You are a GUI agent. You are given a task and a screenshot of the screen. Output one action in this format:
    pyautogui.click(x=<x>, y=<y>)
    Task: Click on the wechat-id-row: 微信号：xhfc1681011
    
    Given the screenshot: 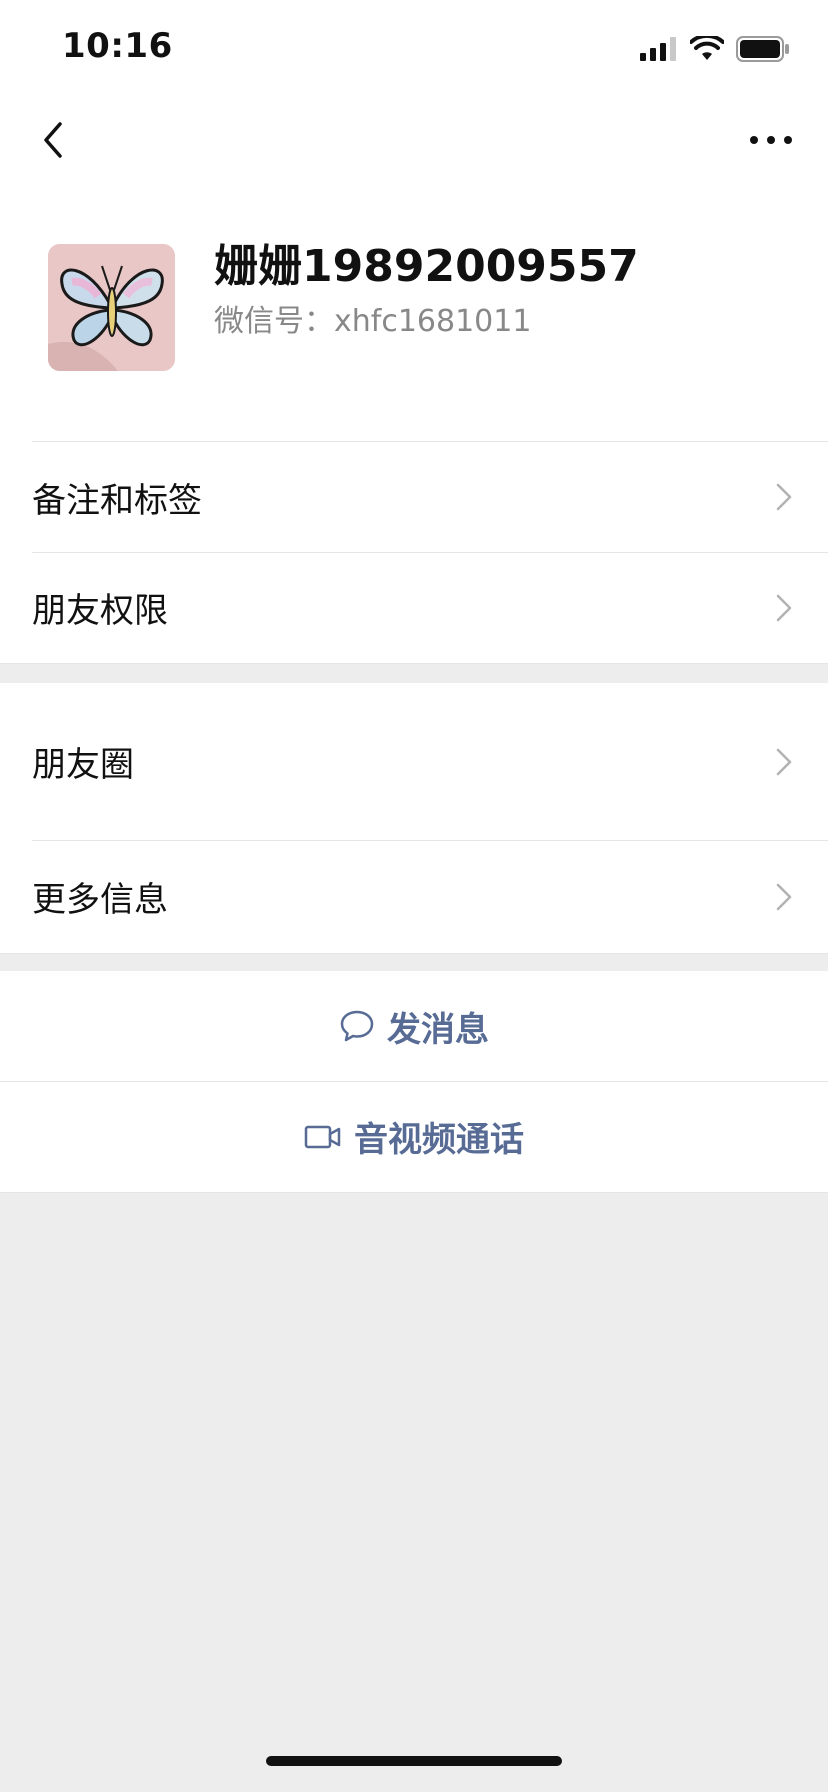 What is the action you would take?
    pyautogui.click(x=372, y=318)
    